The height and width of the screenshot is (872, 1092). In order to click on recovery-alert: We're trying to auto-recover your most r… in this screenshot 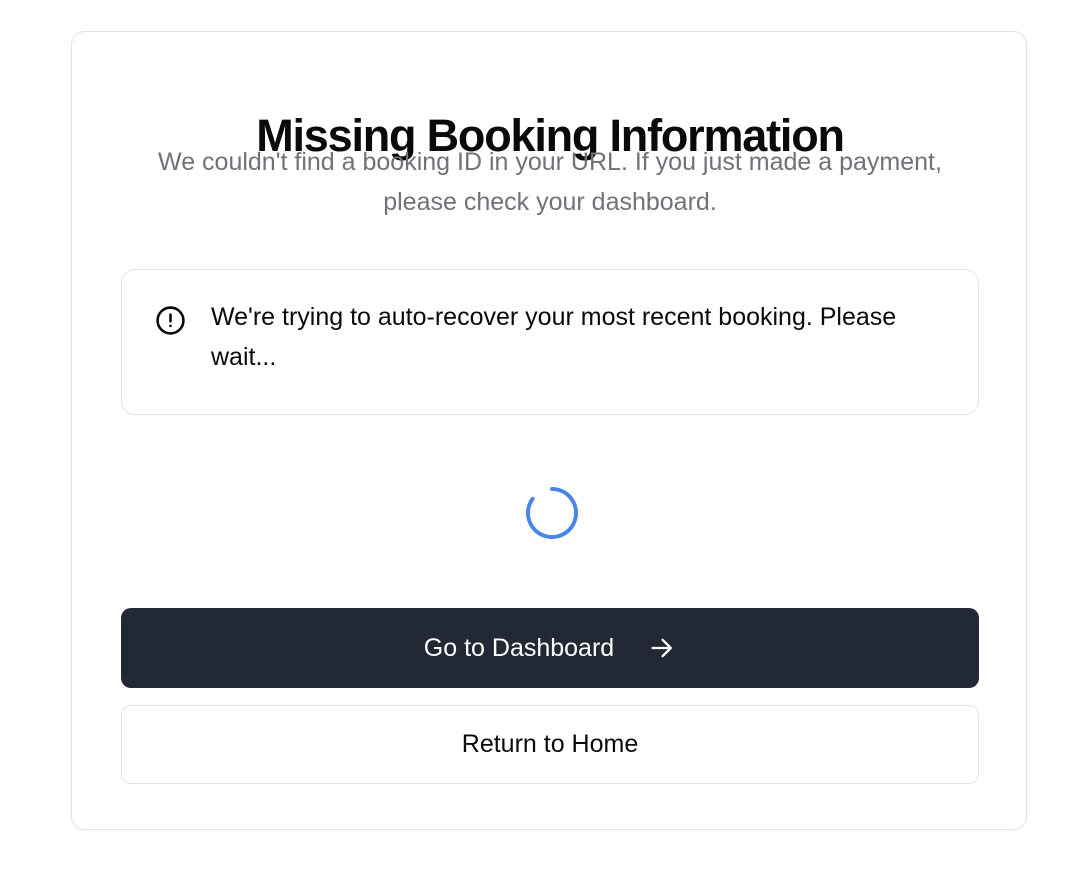, I will do `click(550, 342)`.